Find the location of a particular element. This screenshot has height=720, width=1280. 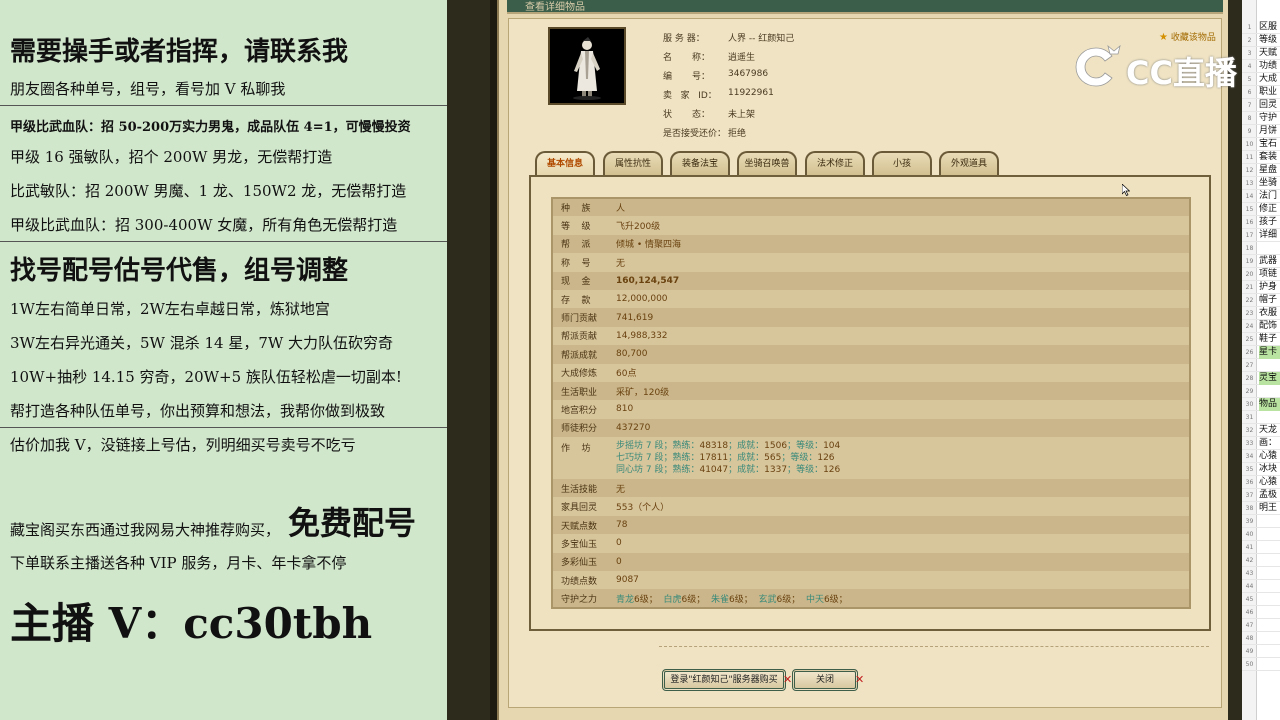

tab-mounts-summons: 坐骑召唤兽 is located at coordinates (767, 163).